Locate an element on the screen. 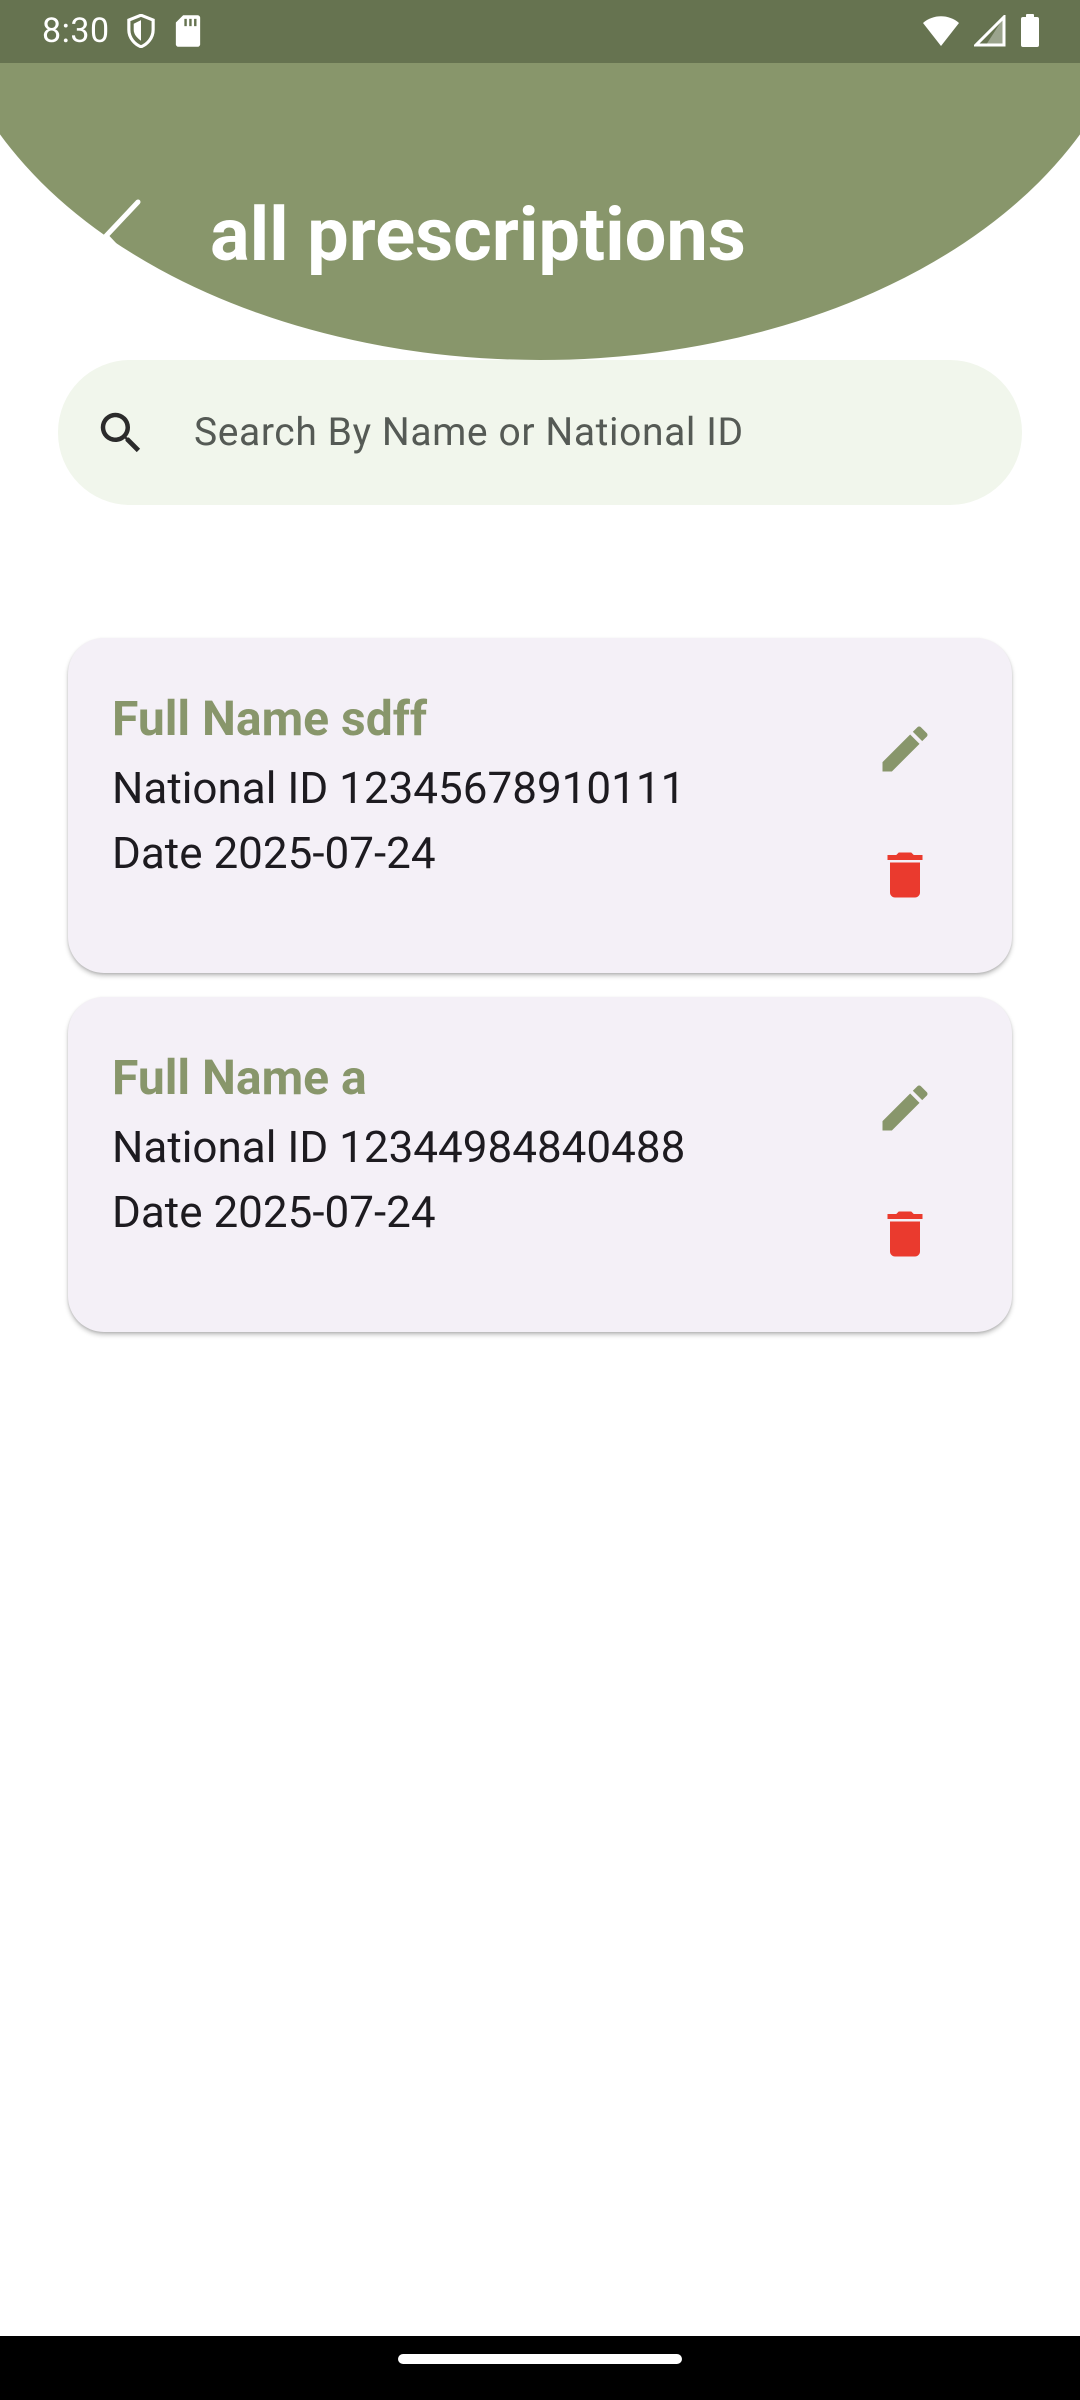 The width and height of the screenshot is (1080, 2400). chevron-left-icon is located at coordinates (122, 236).